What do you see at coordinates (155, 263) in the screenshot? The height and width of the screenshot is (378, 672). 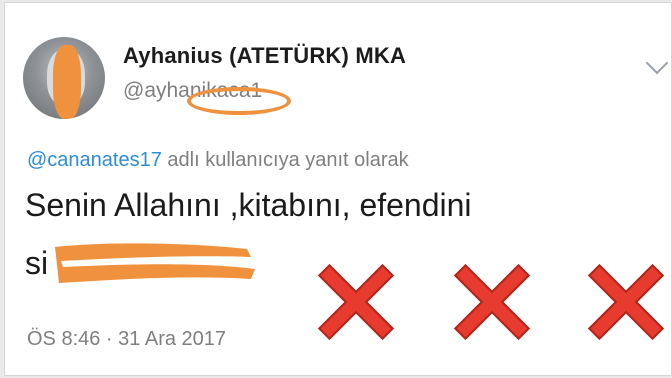 I see `text-censor-scribble` at bounding box center [155, 263].